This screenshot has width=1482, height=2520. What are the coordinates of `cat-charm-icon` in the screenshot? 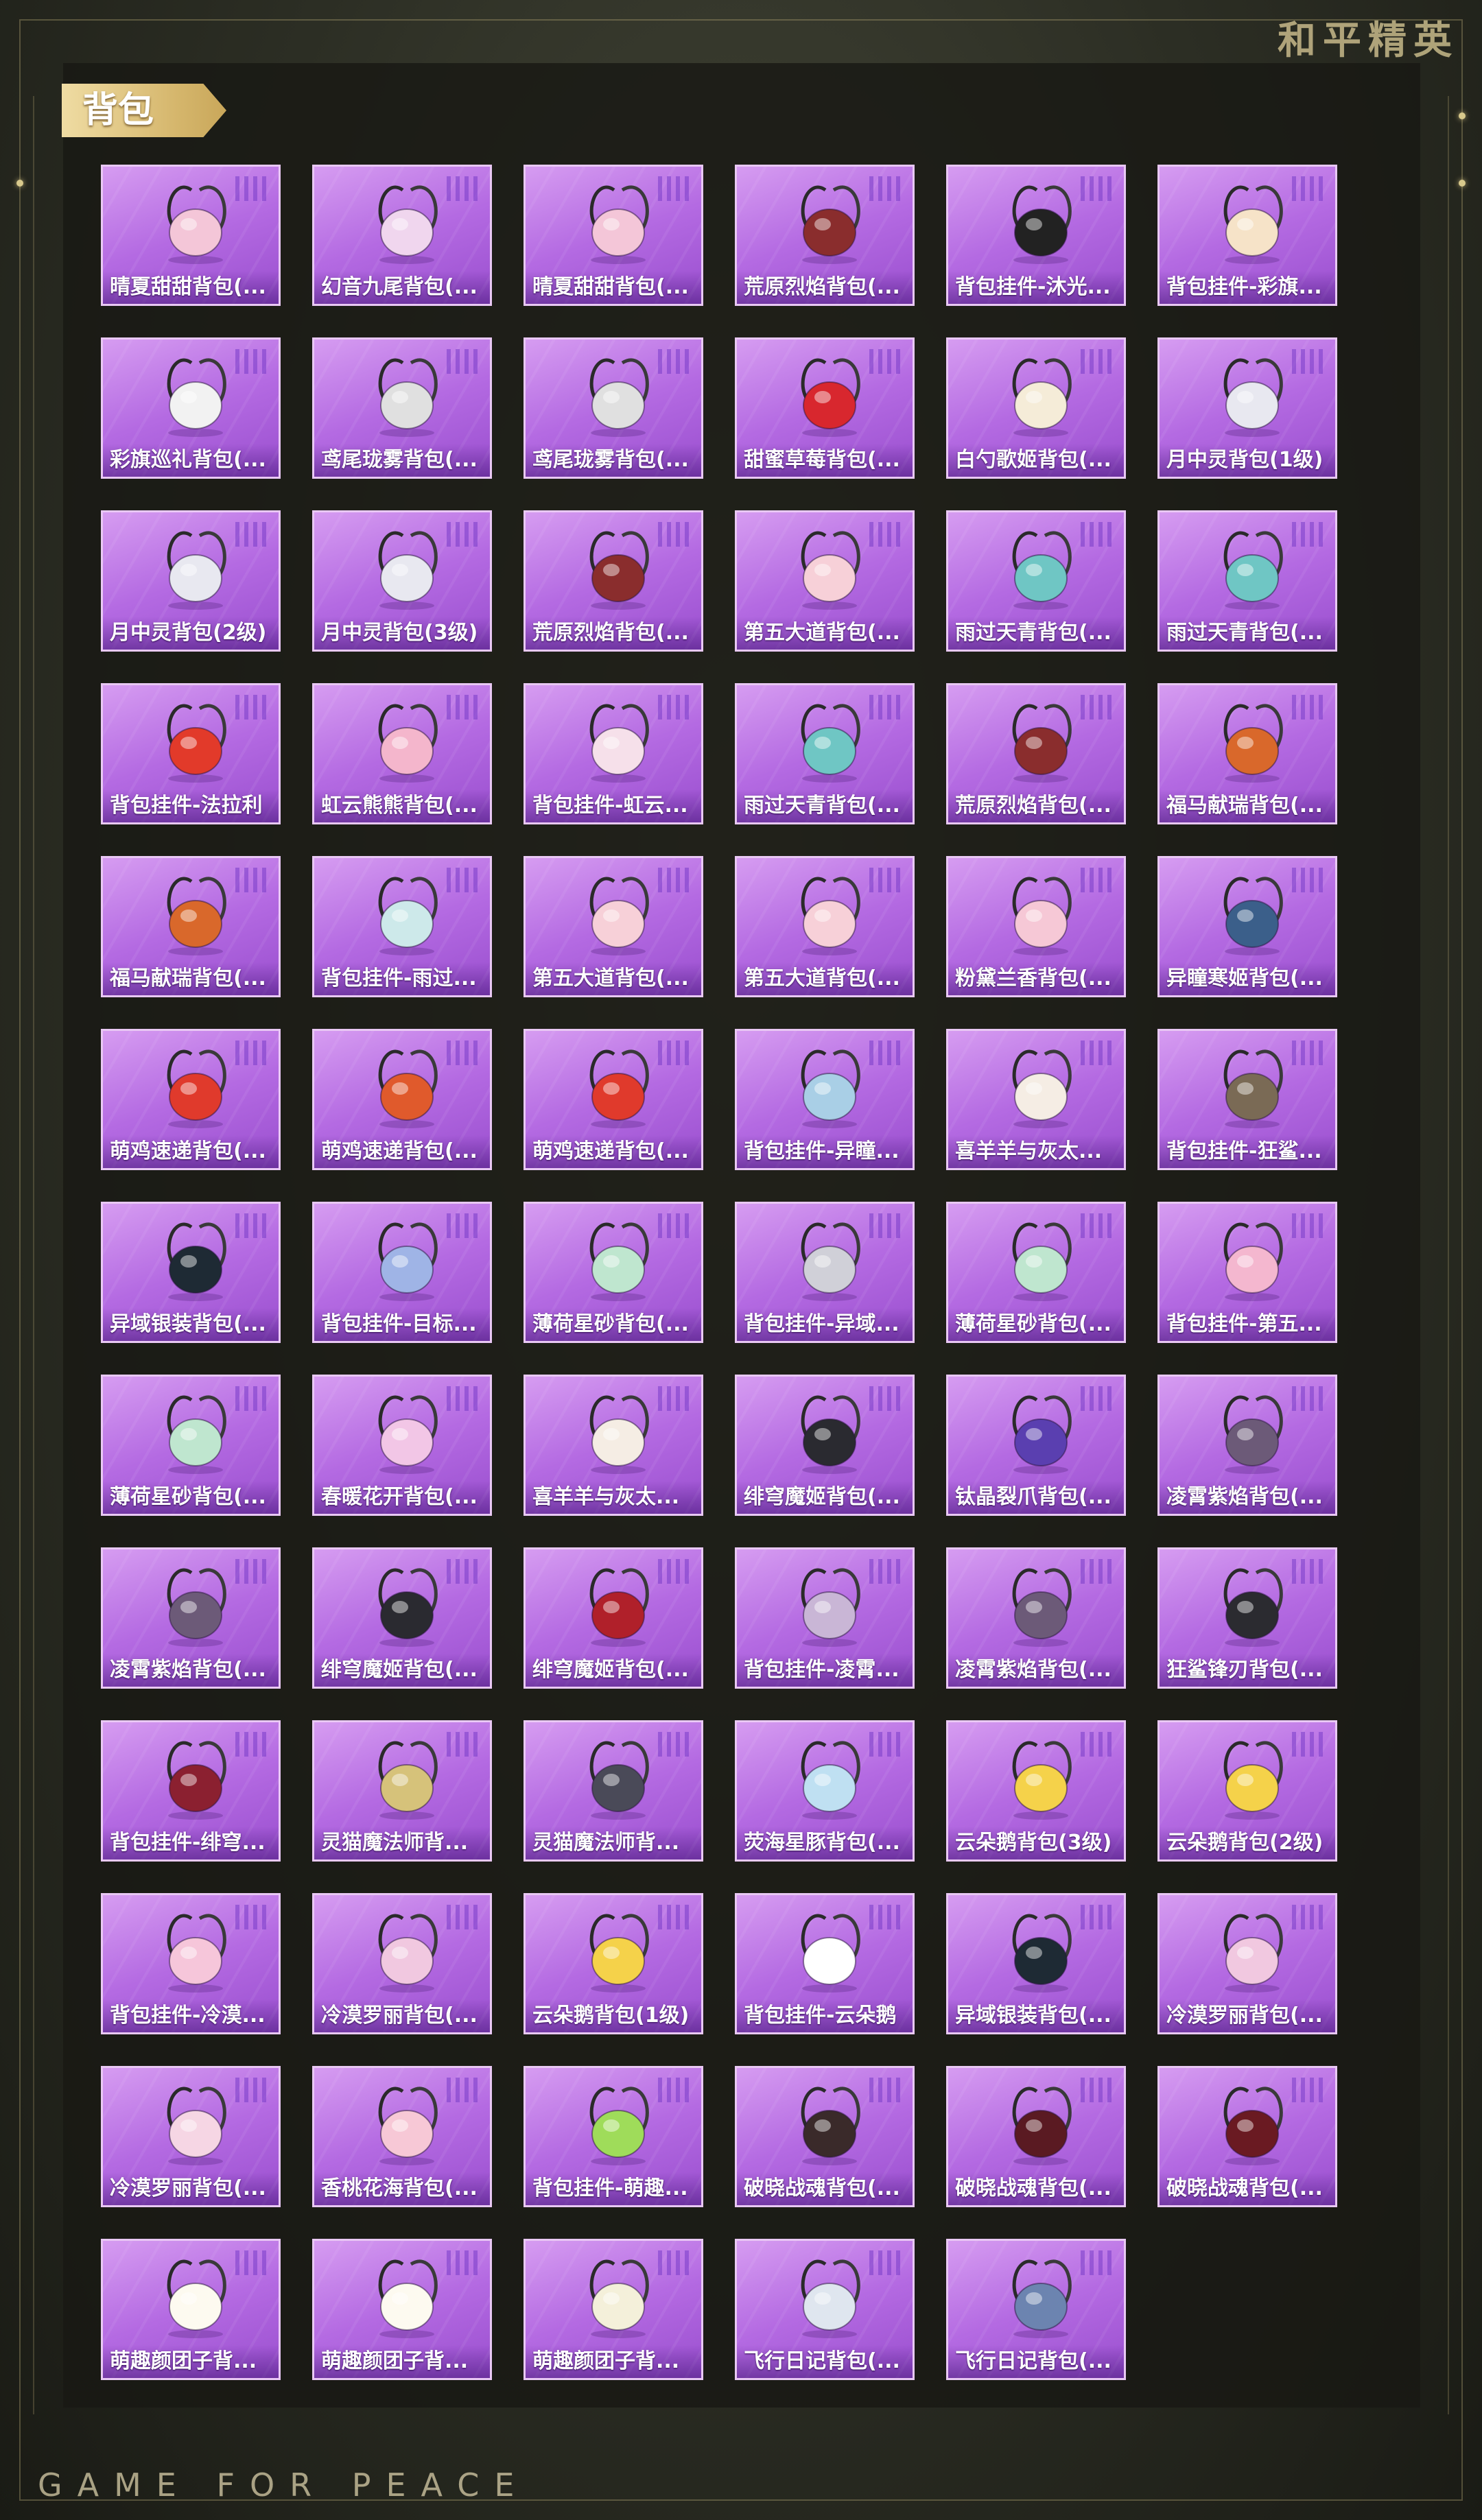 It's located at (1042, 224).